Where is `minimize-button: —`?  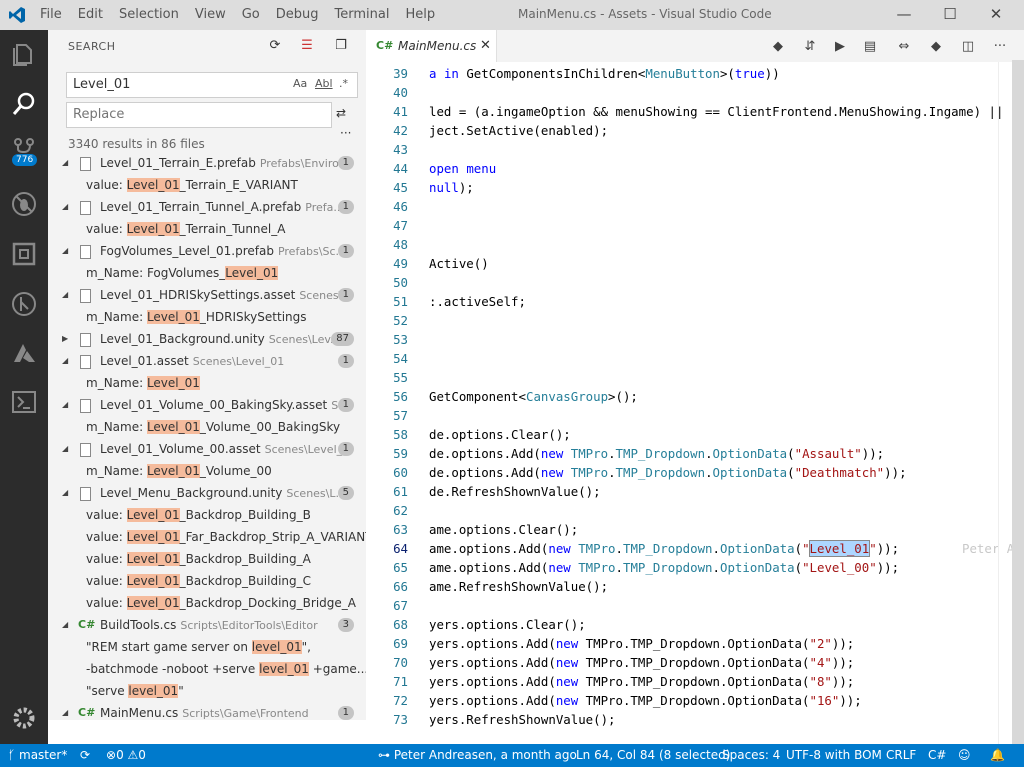 minimize-button: — is located at coordinates (904, 14).